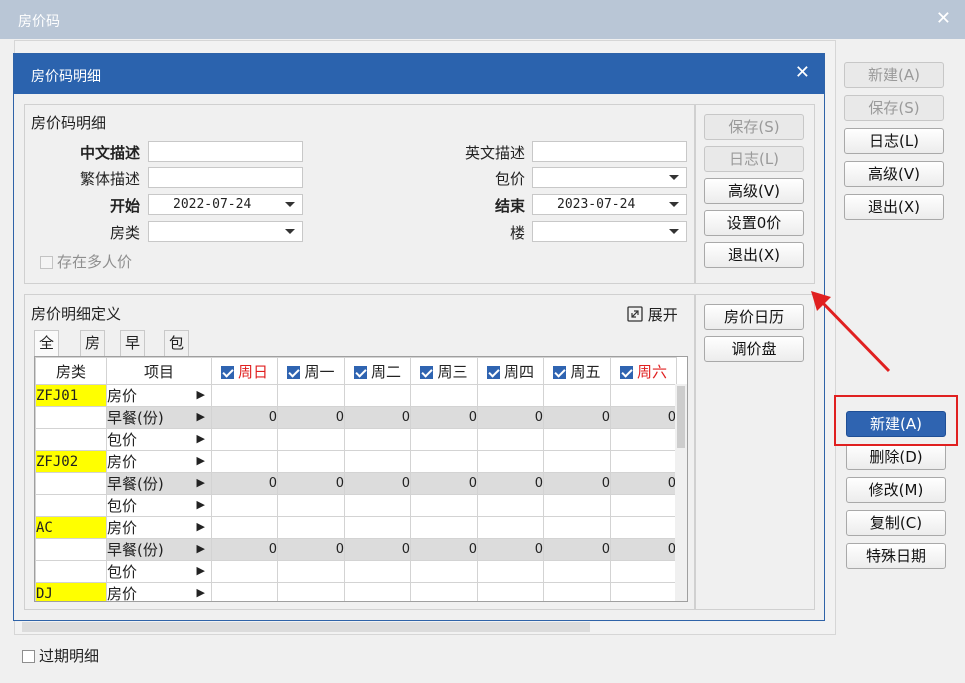 Image resolution: width=965 pixels, height=683 pixels. I want to click on start-date-picker: 2022-07-24, so click(225, 204).